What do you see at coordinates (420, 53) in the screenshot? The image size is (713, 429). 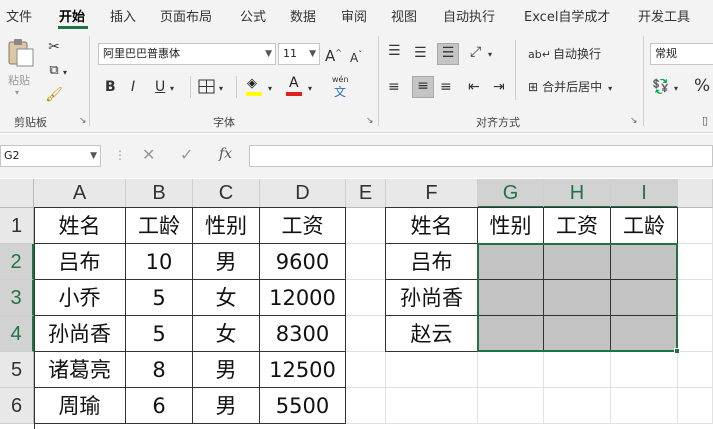 I see `align-middle-icon: ☰` at bounding box center [420, 53].